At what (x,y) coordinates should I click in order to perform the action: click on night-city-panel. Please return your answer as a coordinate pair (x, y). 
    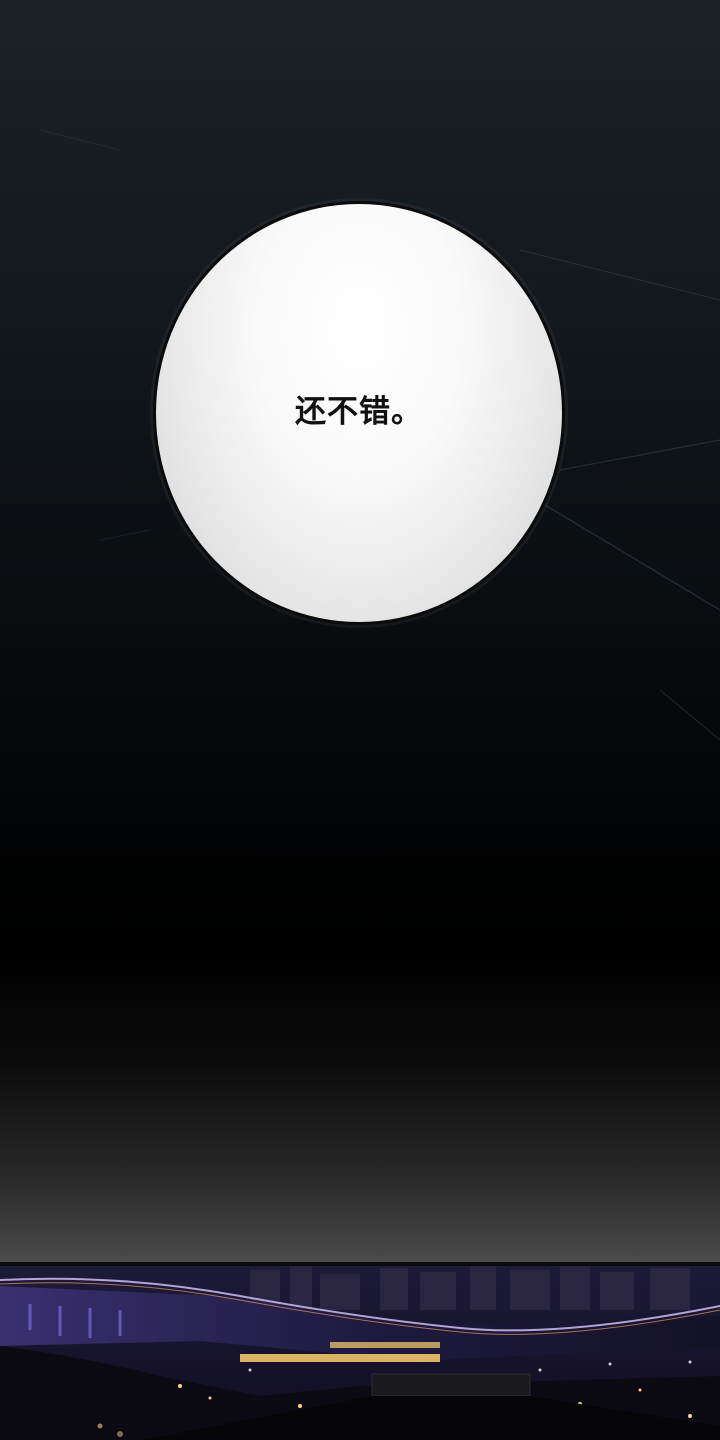
    Looking at the image, I should click on (360, 1351).